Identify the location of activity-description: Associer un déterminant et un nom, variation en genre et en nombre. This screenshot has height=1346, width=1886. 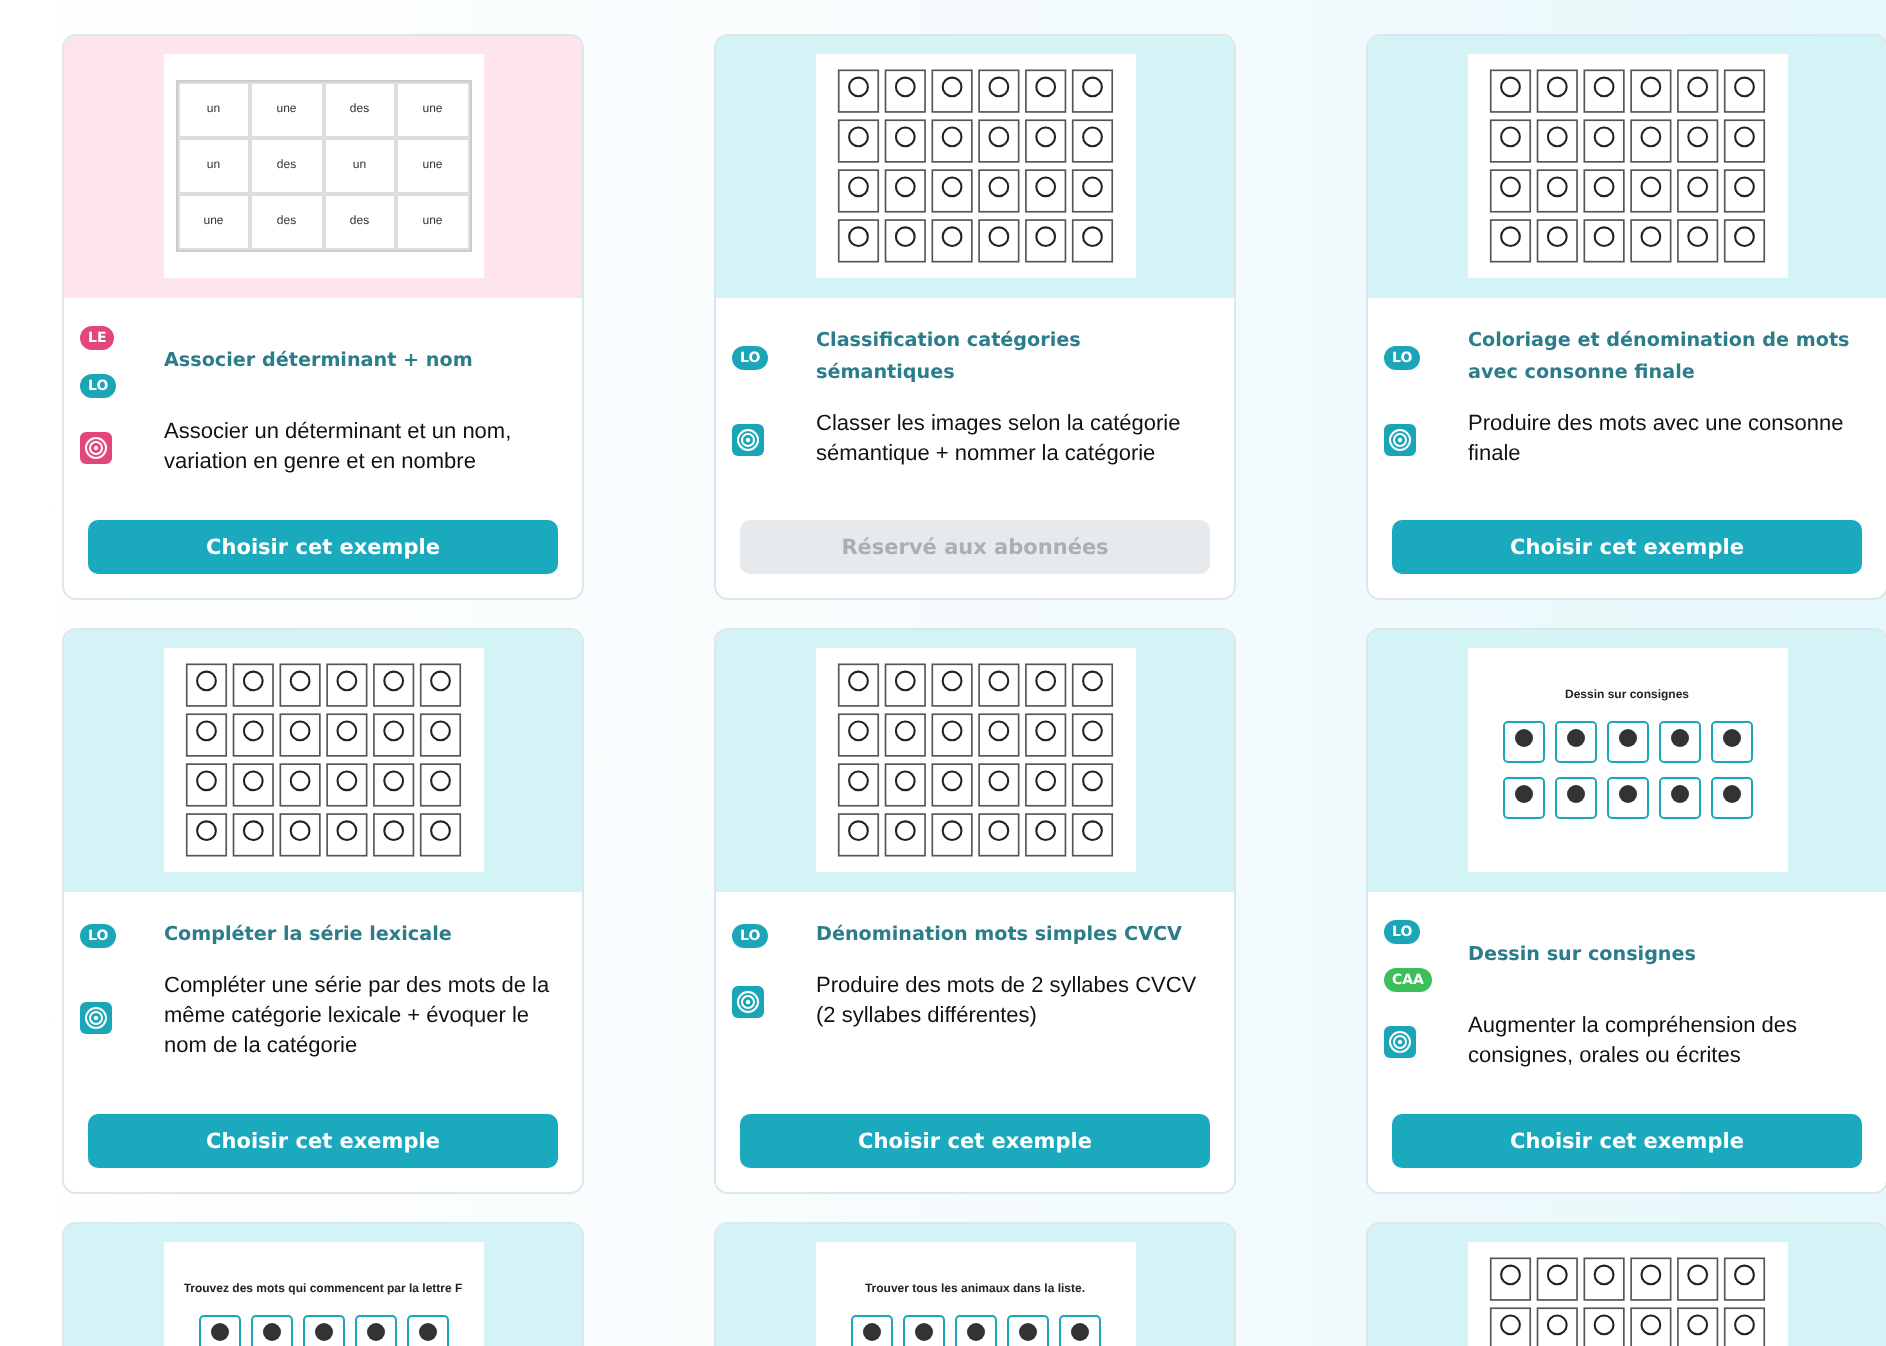
(339, 448).